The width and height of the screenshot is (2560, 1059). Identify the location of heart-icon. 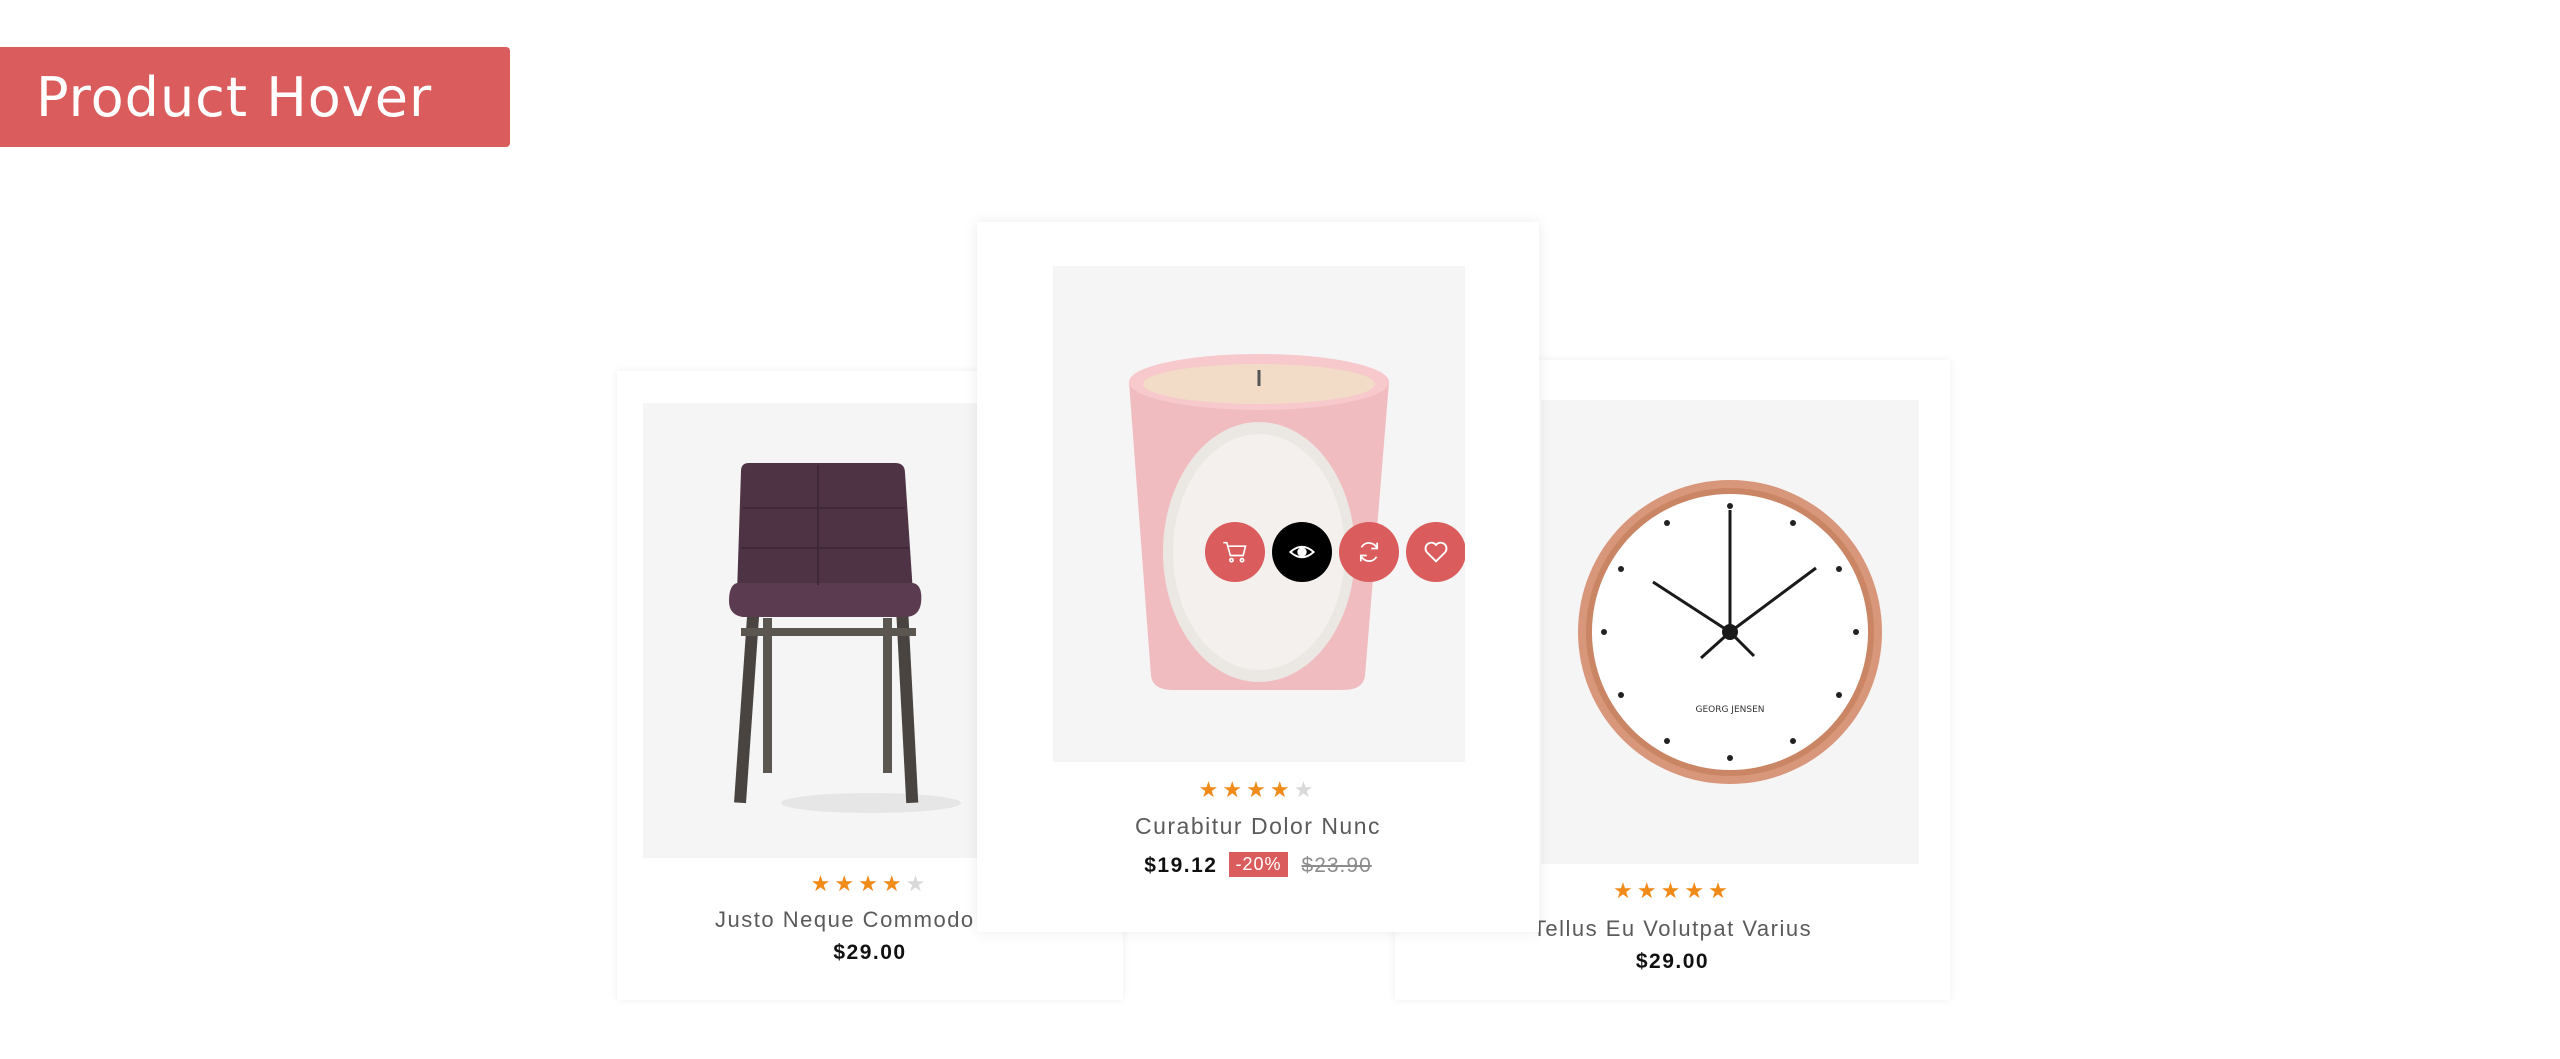
(1436, 552).